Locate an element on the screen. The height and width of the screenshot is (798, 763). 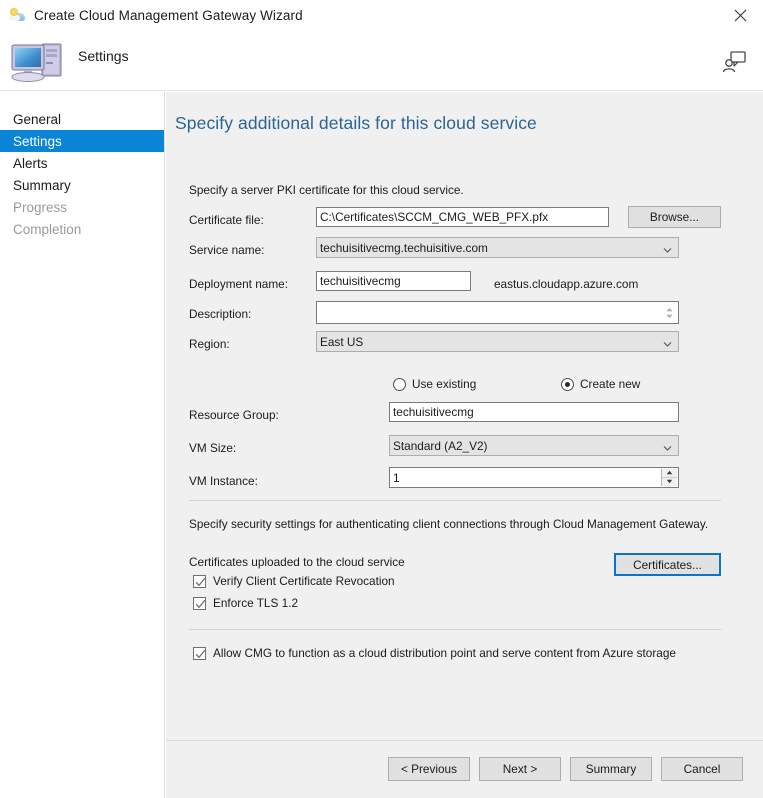
sidebar-item-completion: Completion is located at coordinates (82, 229).